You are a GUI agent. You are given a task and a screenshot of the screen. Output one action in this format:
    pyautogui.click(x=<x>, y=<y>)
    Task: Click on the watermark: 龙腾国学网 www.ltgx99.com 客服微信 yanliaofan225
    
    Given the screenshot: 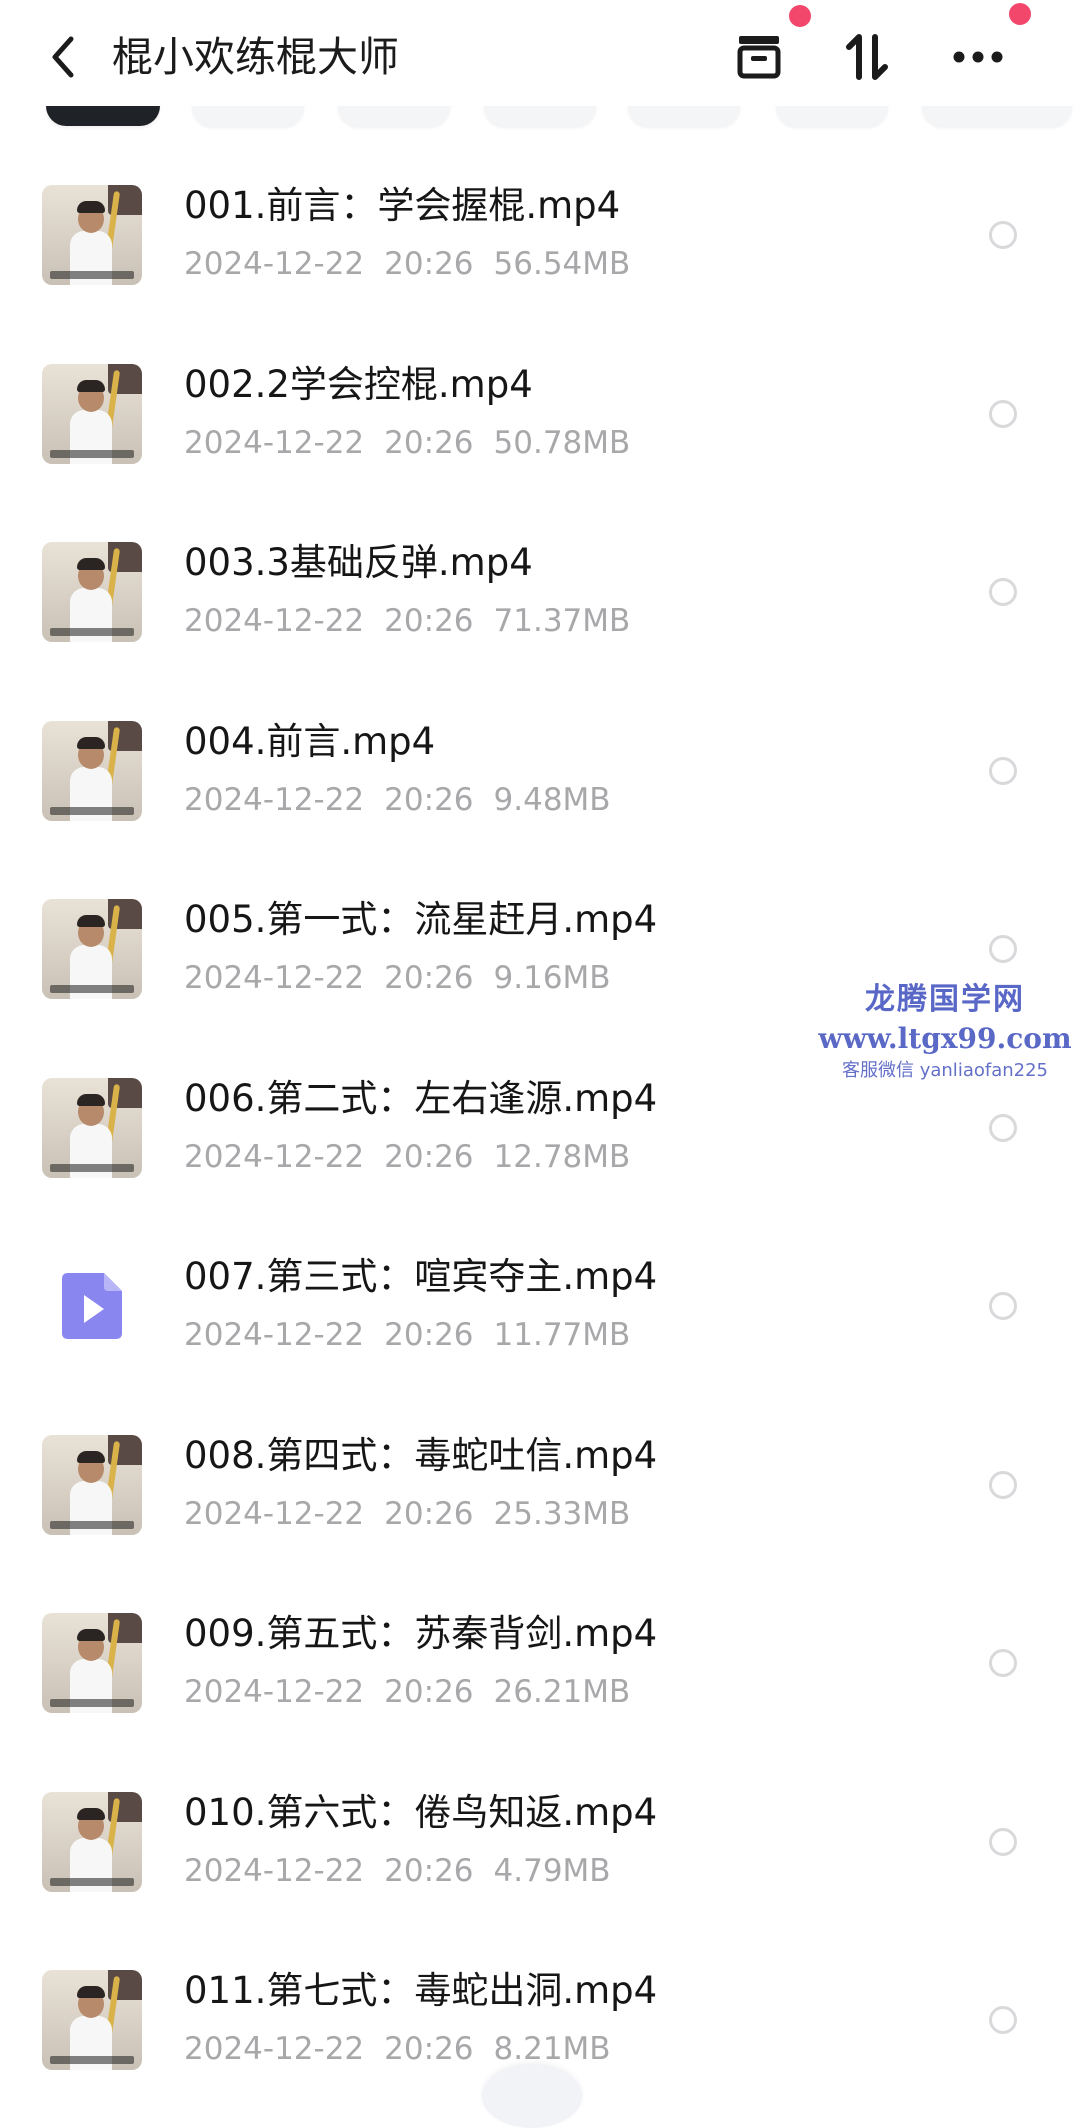 What is the action you would take?
    pyautogui.click(x=945, y=1032)
    